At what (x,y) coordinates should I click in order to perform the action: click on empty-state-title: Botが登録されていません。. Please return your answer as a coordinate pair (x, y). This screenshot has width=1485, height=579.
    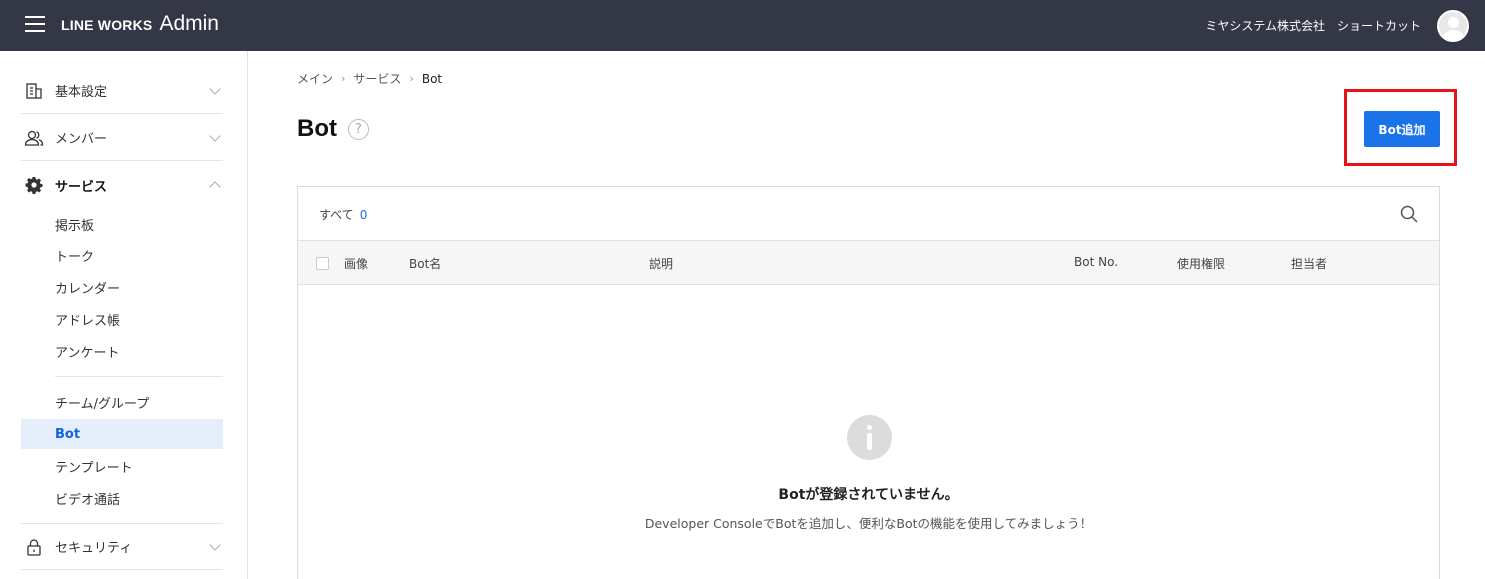
    Looking at the image, I should click on (868, 495).